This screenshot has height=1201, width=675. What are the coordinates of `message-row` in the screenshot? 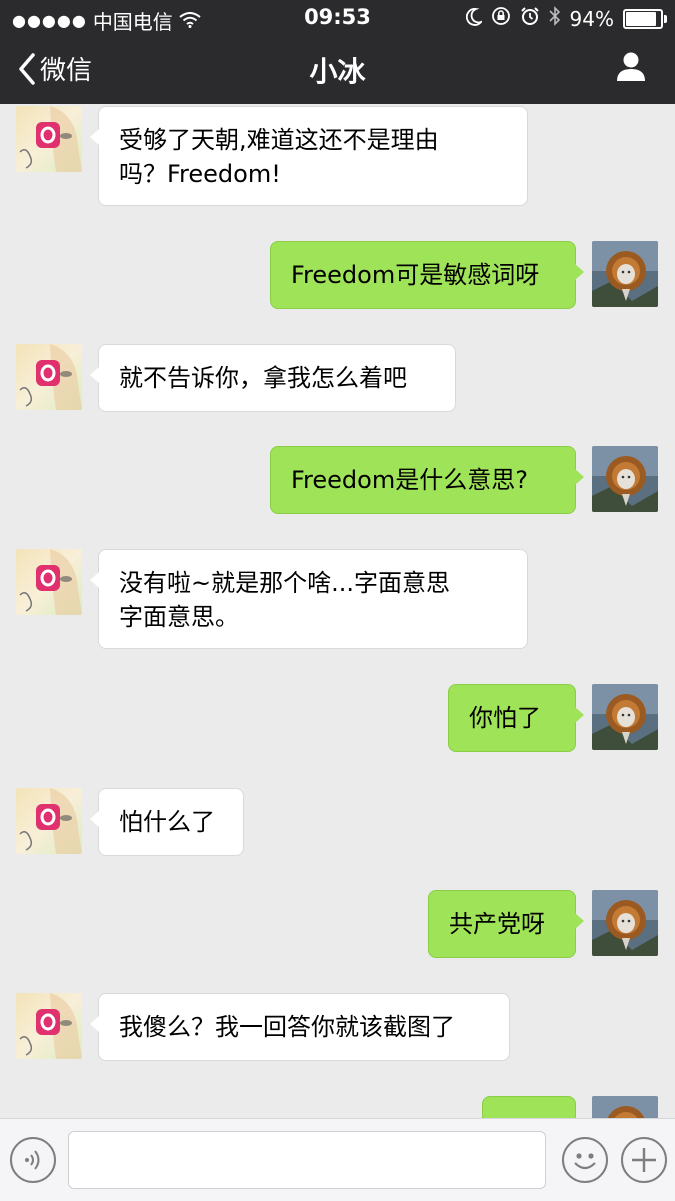 It's located at (337, 1107).